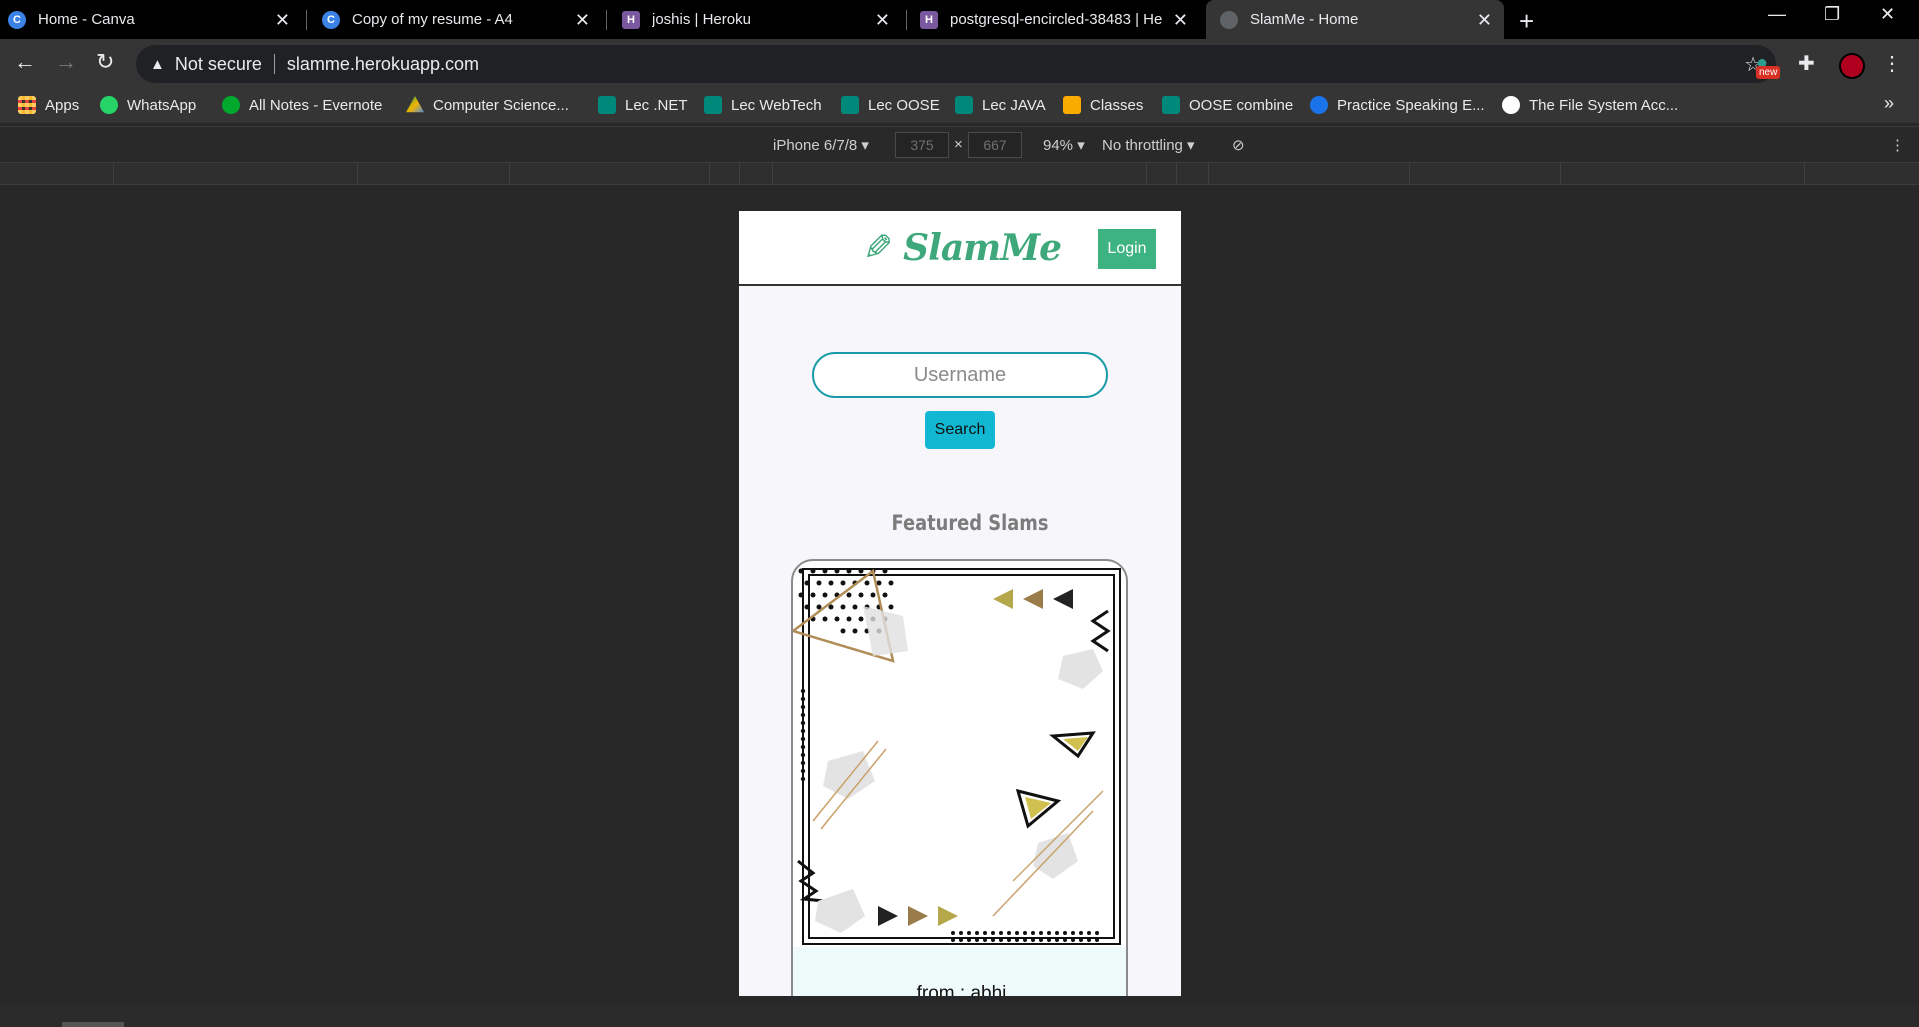 The height and width of the screenshot is (1027, 1919). I want to click on bookmark-label: WhatsApp, so click(162, 105).